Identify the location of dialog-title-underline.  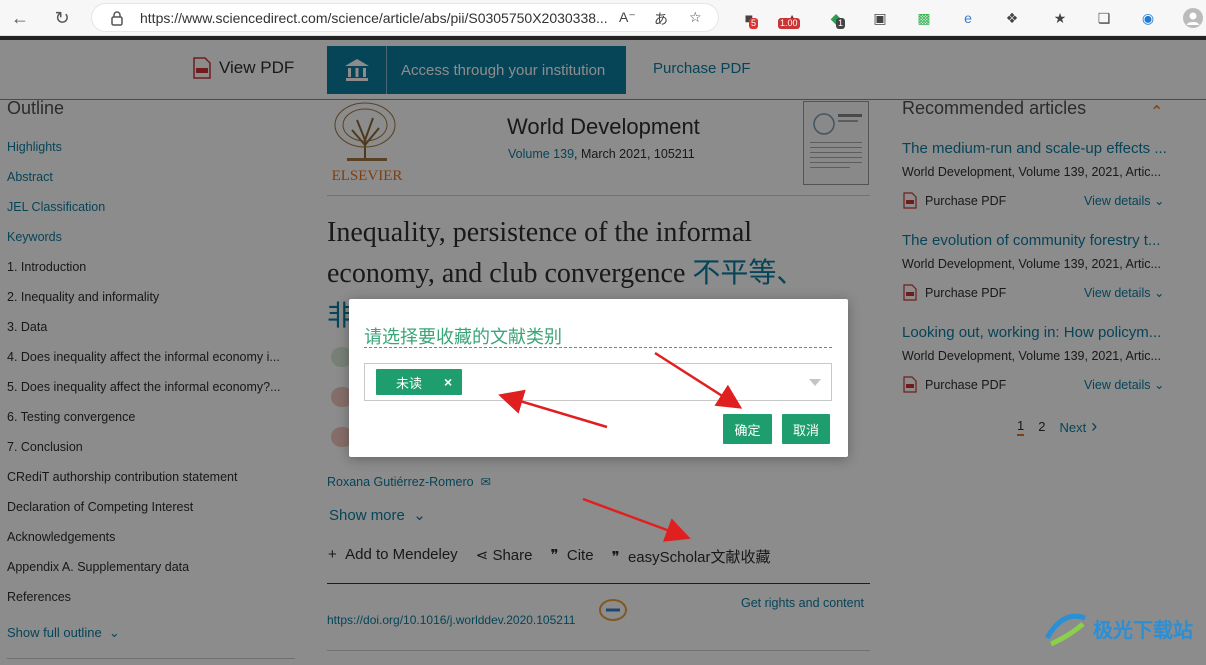
(598, 347).